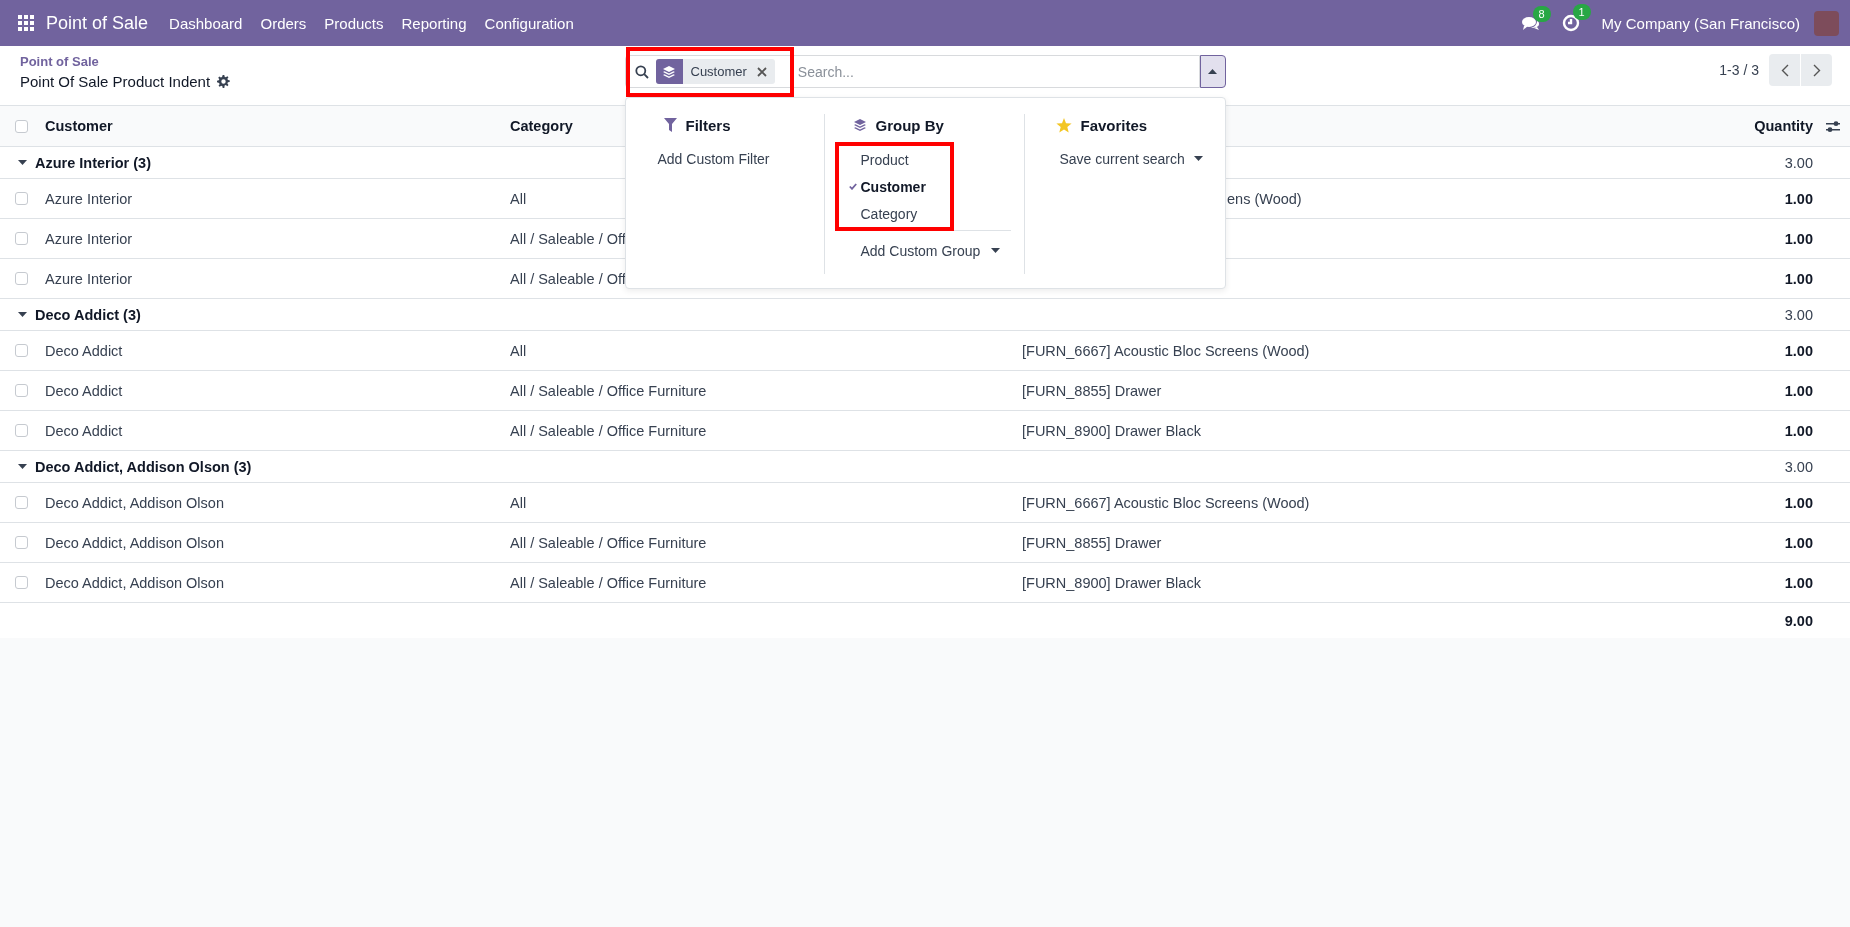 Image resolution: width=1850 pixels, height=927 pixels. What do you see at coordinates (1063, 125) in the screenshot?
I see `star-icon` at bounding box center [1063, 125].